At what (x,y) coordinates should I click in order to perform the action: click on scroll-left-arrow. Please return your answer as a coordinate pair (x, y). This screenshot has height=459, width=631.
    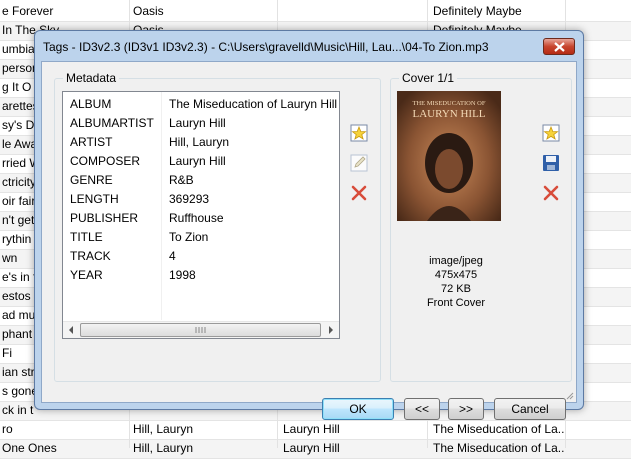
    Looking at the image, I should click on (71, 330).